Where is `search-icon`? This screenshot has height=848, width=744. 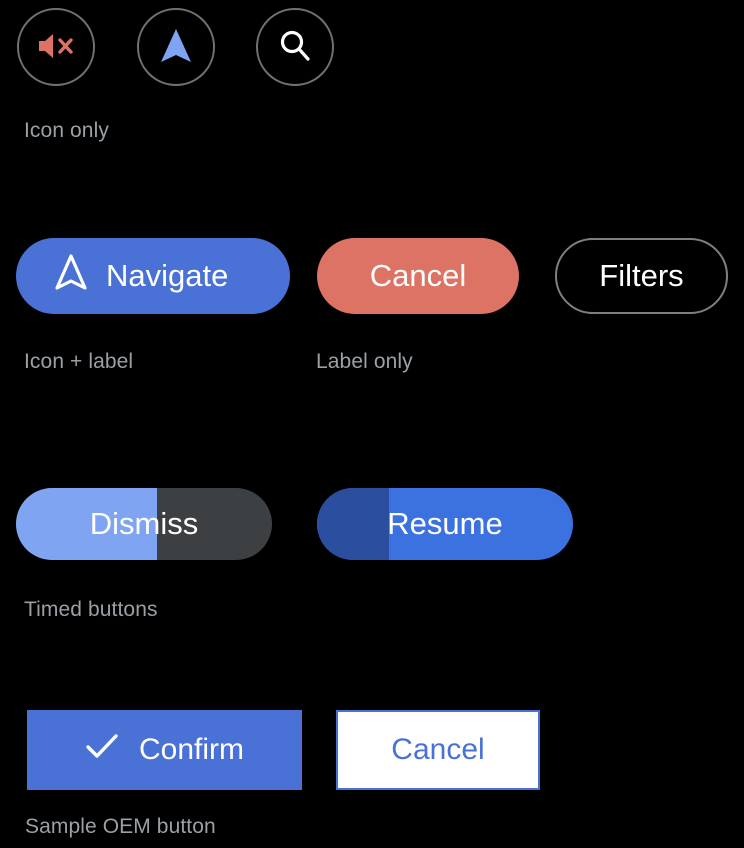
search-icon is located at coordinates (295, 47).